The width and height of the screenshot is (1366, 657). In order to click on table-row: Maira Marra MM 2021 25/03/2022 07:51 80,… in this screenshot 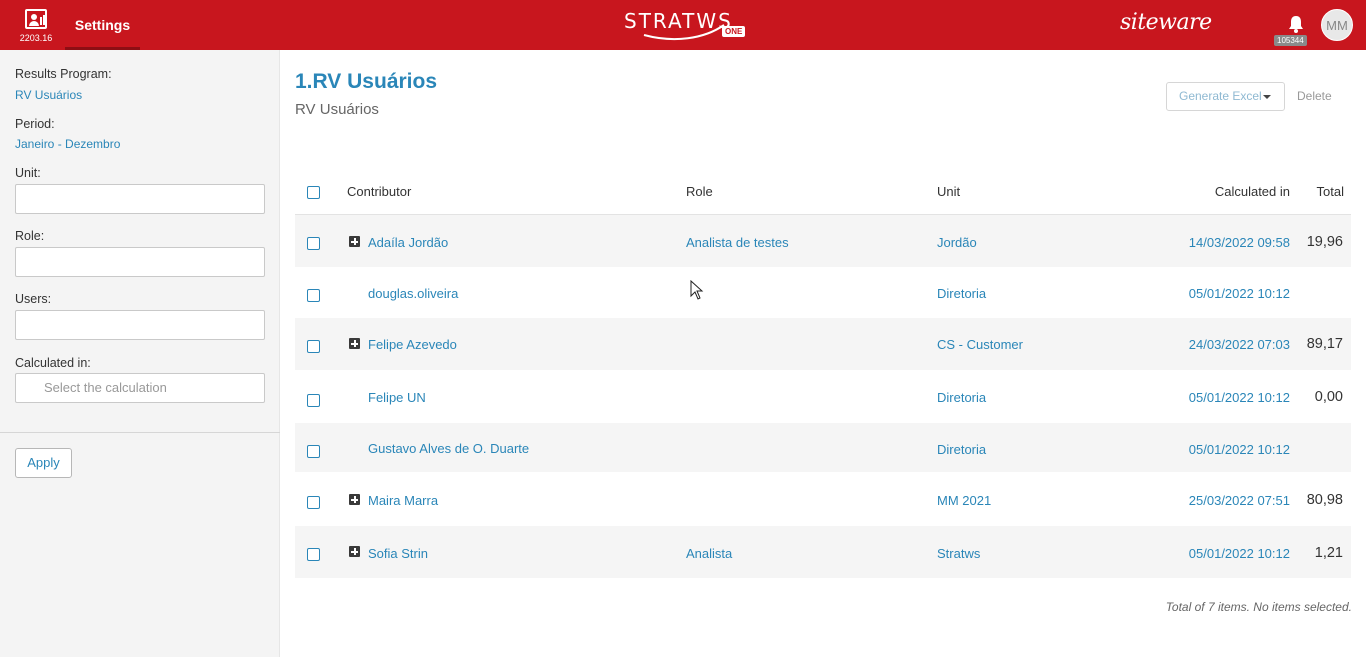, I will do `click(823, 499)`.